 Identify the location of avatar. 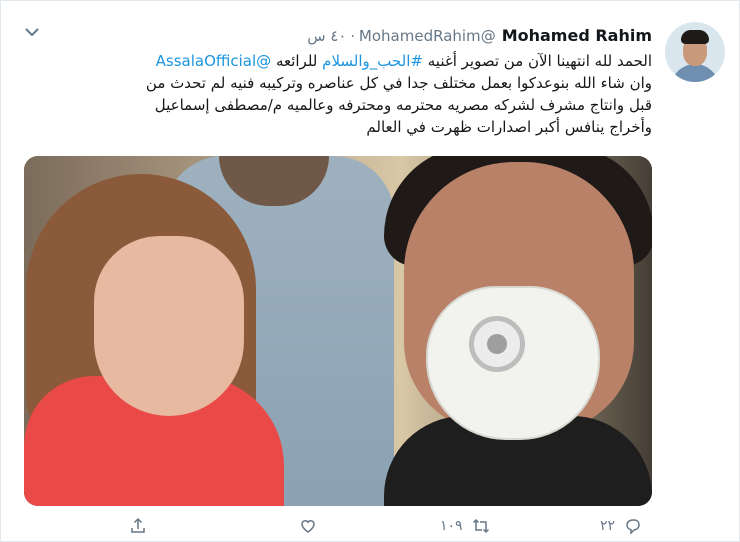
(695, 52).